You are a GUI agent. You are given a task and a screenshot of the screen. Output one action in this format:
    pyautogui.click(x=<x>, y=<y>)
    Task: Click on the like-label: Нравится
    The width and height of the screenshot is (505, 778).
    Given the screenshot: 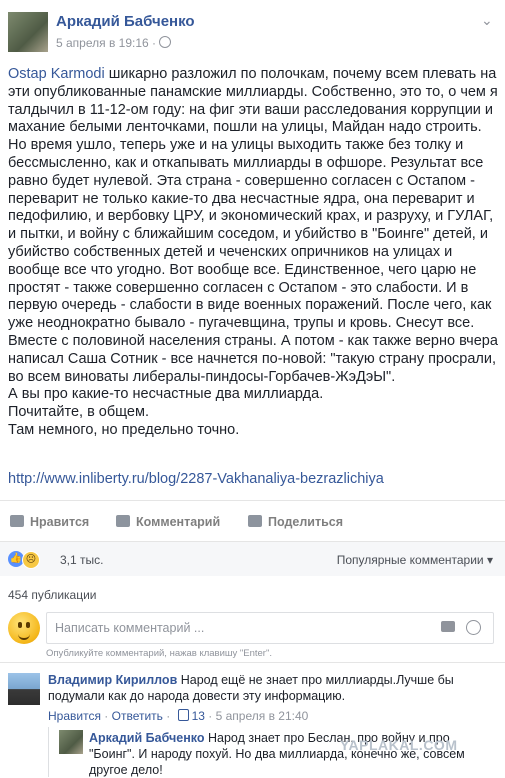 What is the action you would take?
    pyautogui.click(x=60, y=522)
    